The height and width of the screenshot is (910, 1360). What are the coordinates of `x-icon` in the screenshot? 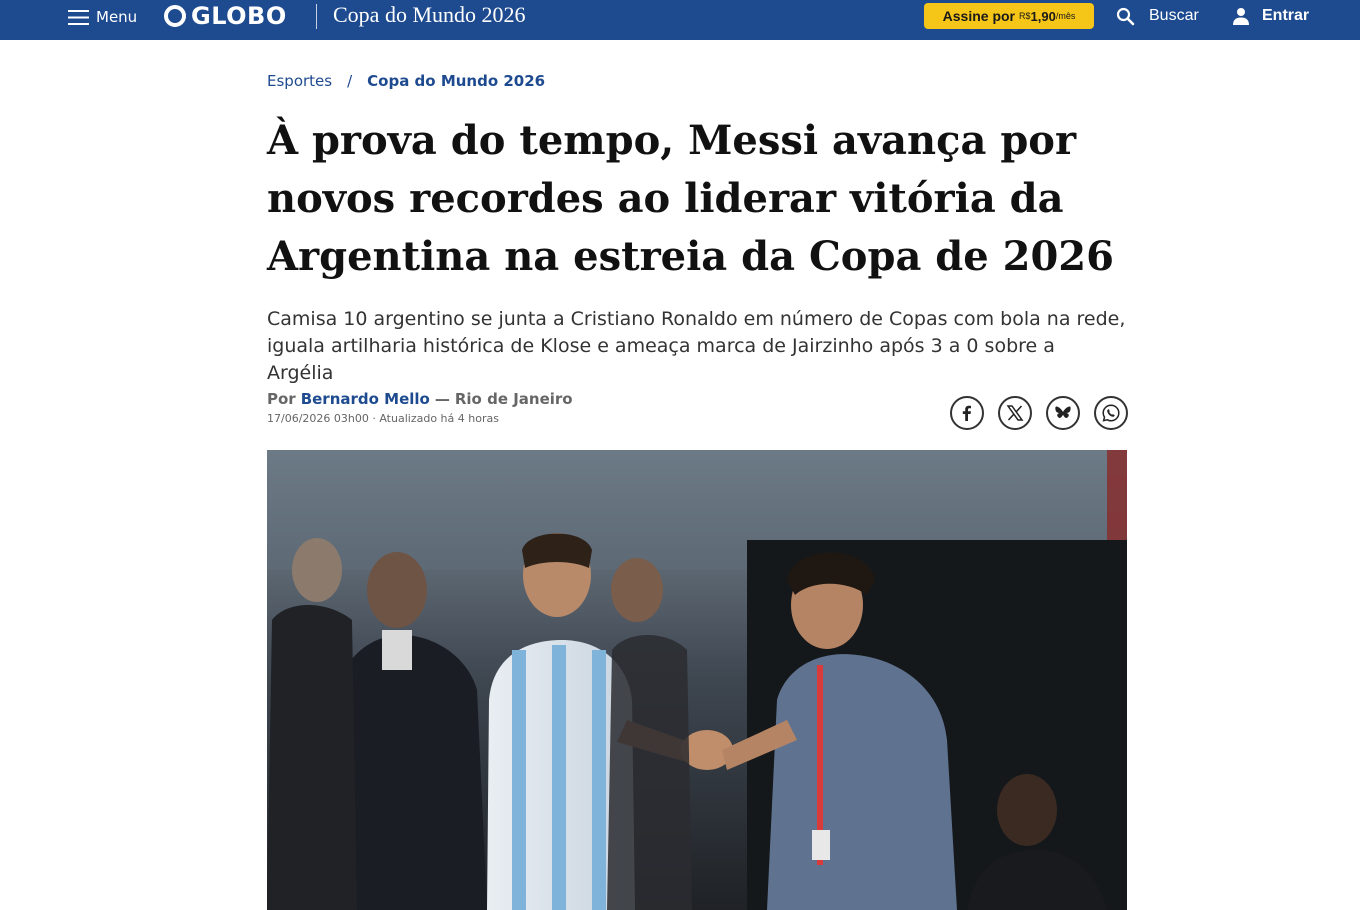 It's located at (1015, 413).